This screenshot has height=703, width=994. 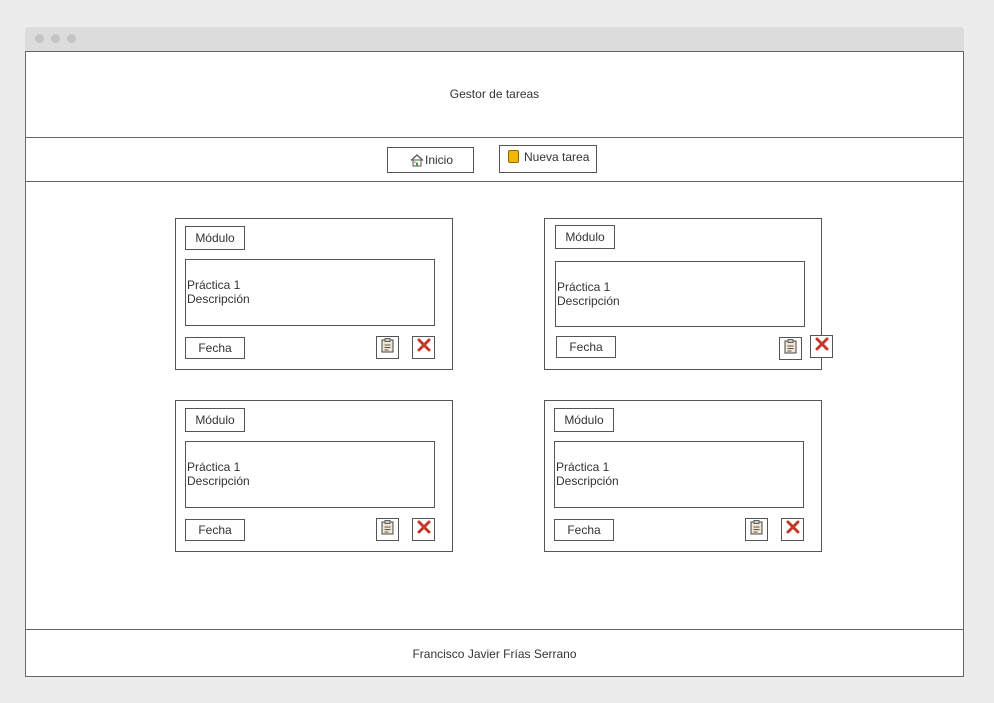 I want to click on home-button: Inicio, so click(x=430, y=160).